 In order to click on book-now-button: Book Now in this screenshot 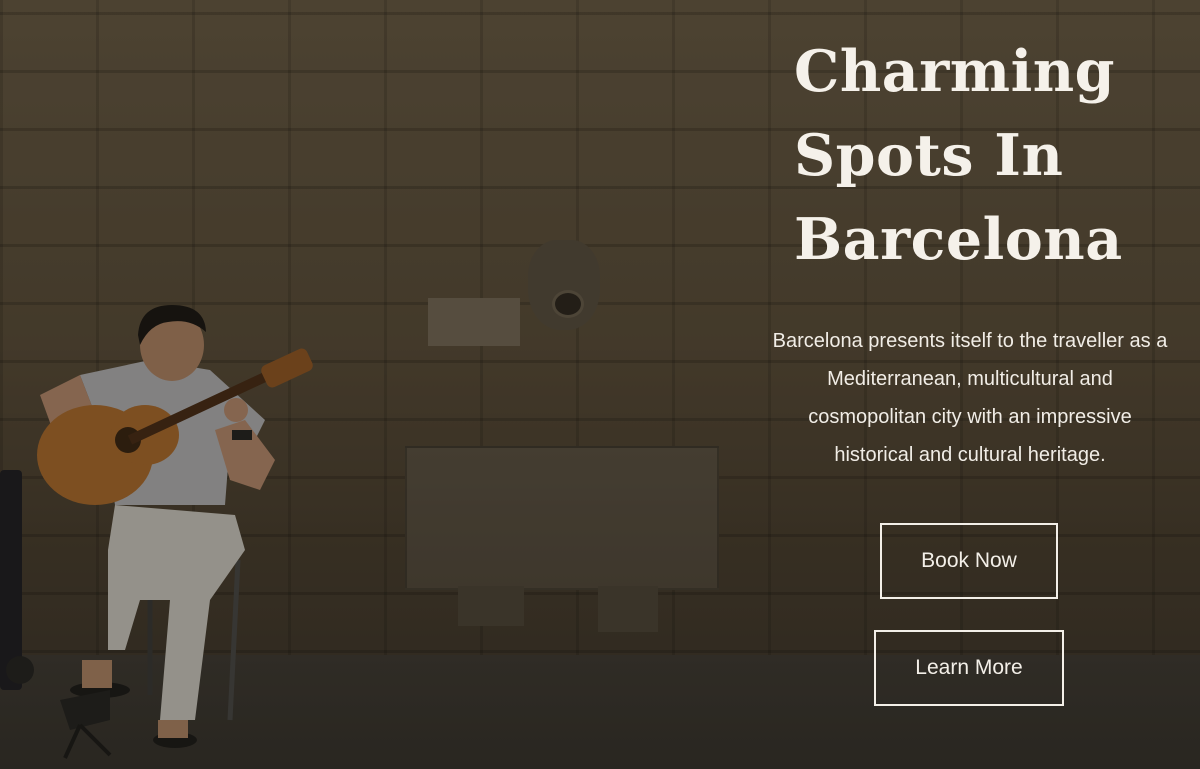, I will do `click(969, 561)`.